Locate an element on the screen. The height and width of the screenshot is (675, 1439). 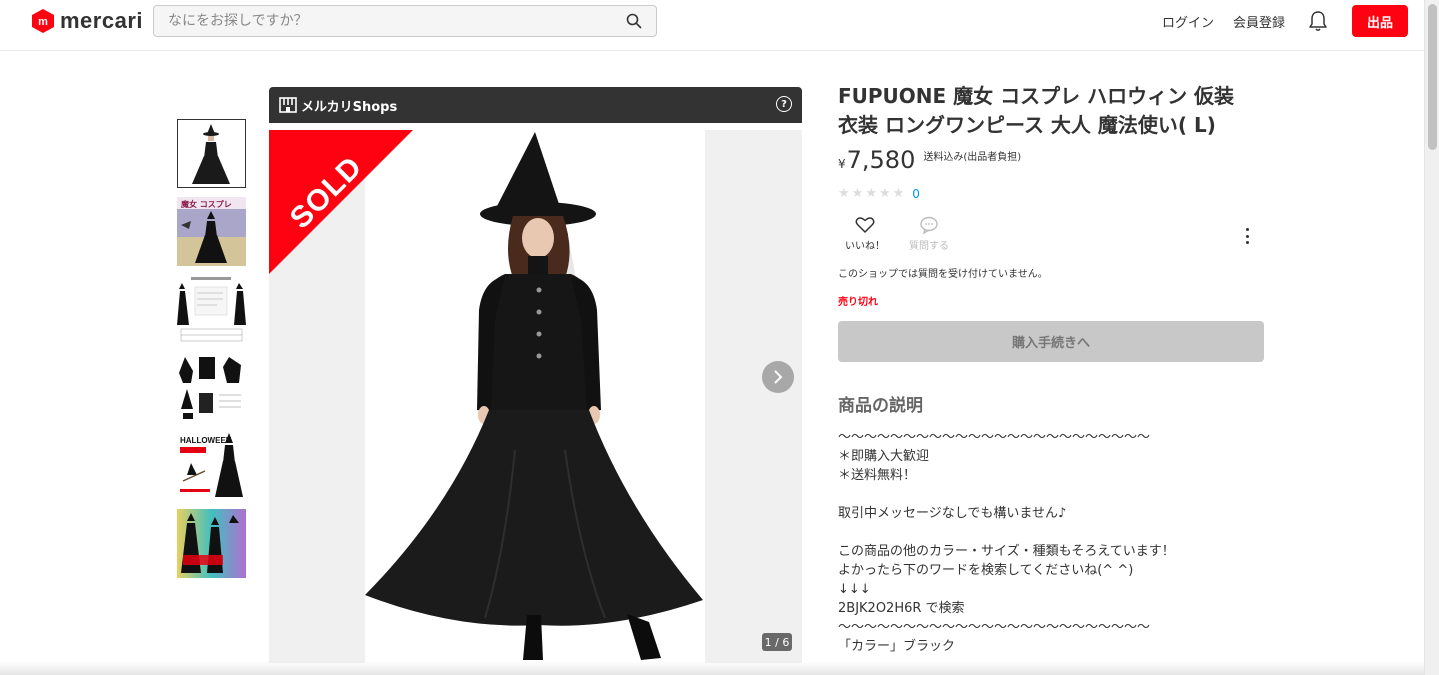
price-block: ¥ 7,580 送料込み(出品者負担) is located at coordinates (929, 160).